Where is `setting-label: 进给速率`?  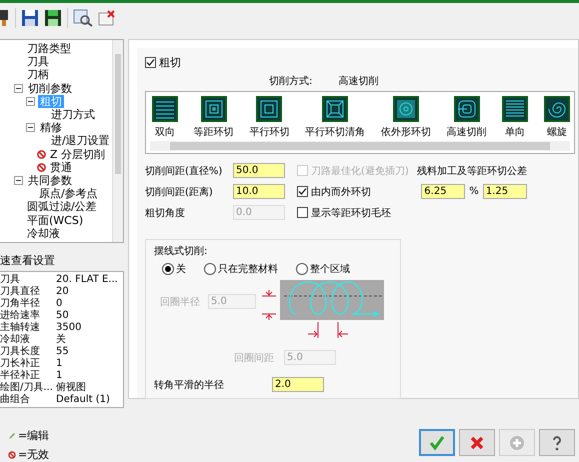 setting-label: 进给速率 is located at coordinates (20, 316).